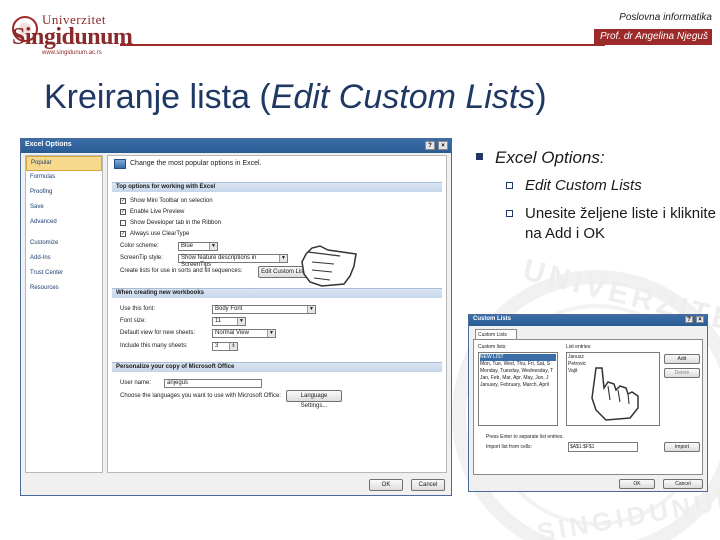 Image resolution: width=720 pixels, height=540 pixels. Describe the element at coordinates (64, 289) in the screenshot. I see `sidebar-item-resources: Resources` at that location.